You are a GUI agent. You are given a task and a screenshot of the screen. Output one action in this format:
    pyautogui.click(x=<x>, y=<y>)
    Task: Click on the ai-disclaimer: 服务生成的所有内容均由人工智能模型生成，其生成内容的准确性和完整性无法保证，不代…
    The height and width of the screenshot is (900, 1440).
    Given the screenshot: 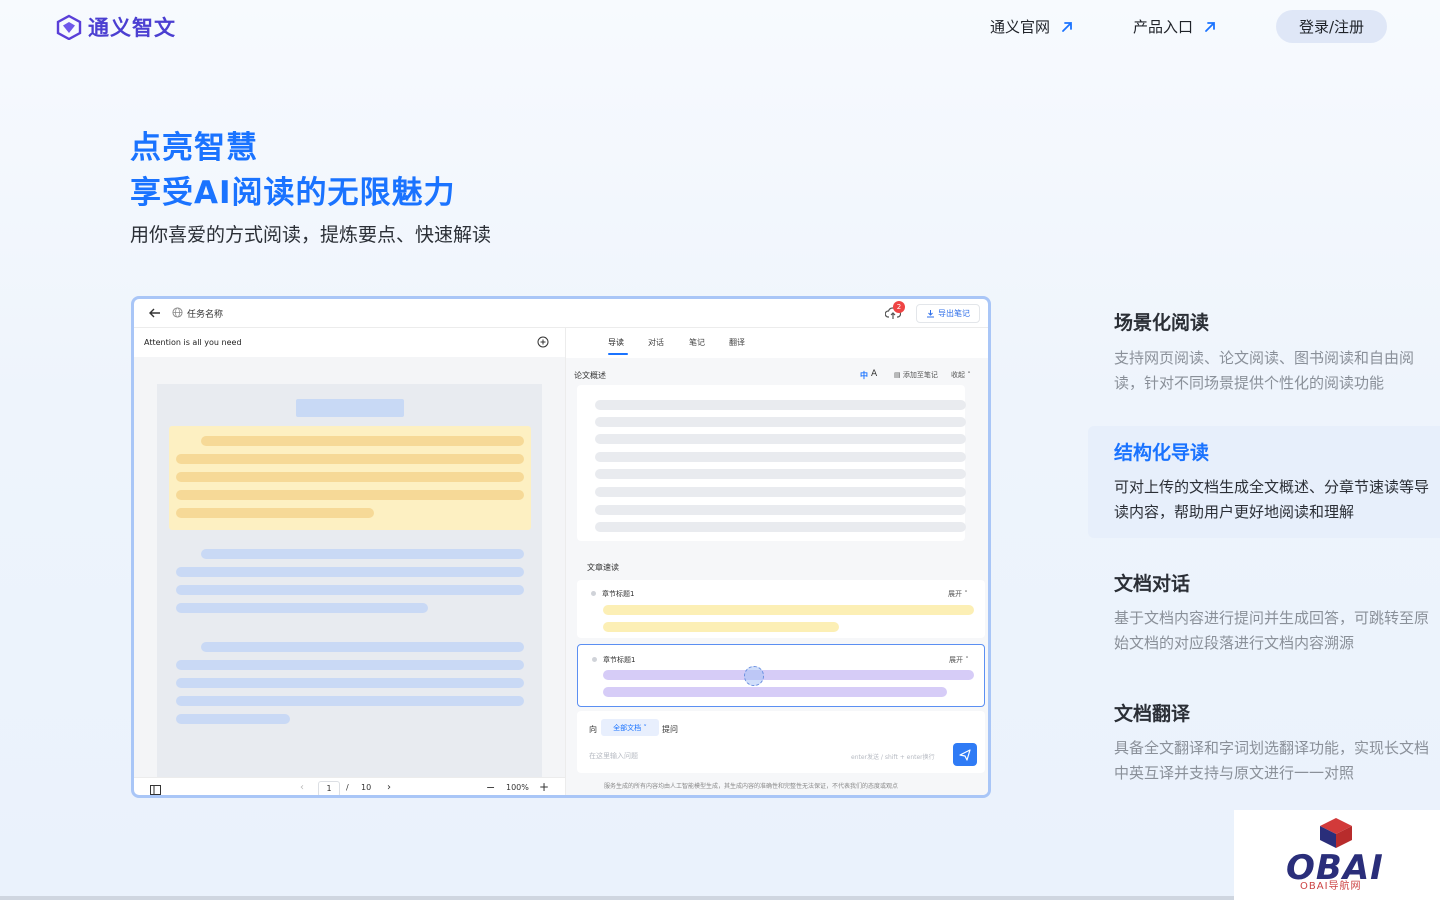 What is the action you would take?
    pyautogui.click(x=751, y=786)
    